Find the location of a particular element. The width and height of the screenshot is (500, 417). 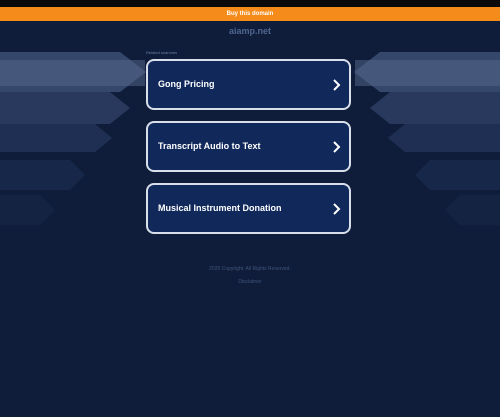

search-item-label: Musical Instrument Donation is located at coordinates (220, 208).